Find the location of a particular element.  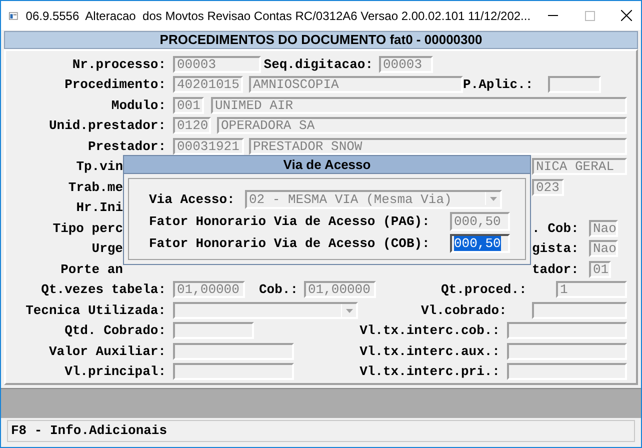

field-label: Tecnica Utilizada: is located at coordinates (95, 310).